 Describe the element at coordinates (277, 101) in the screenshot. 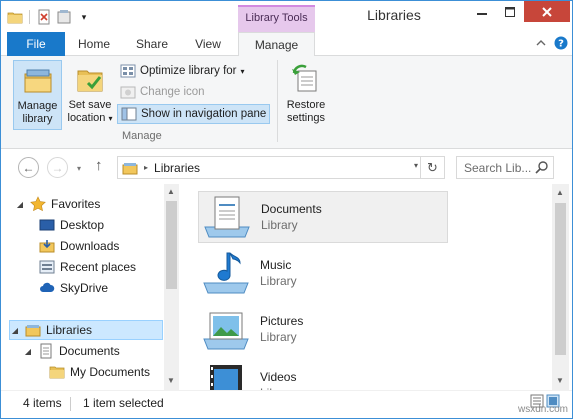

I see `ribbon-group-separator` at that location.